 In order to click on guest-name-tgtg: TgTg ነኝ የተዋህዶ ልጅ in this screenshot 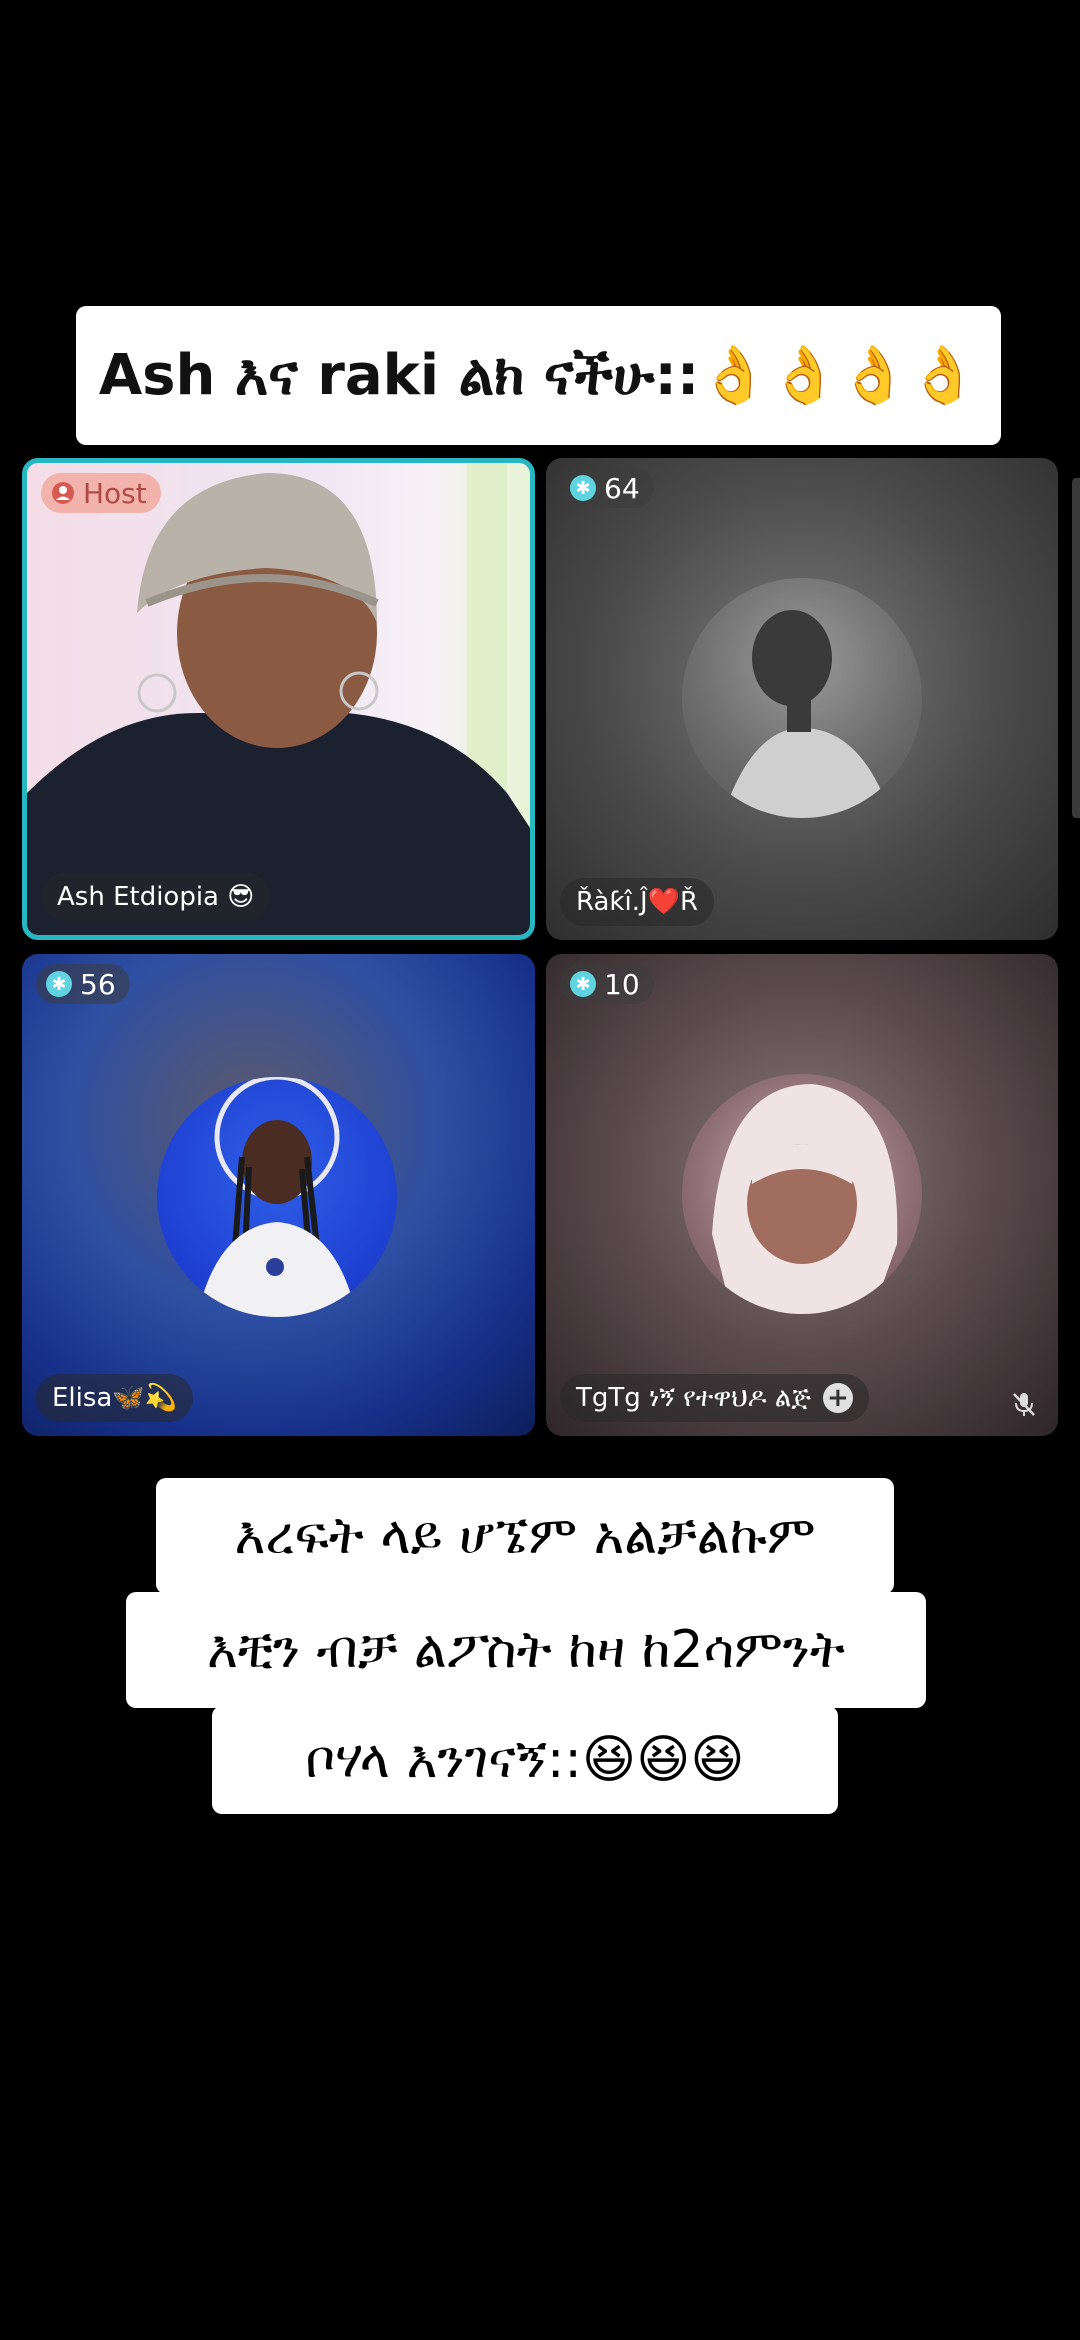, I will do `click(693, 1397)`.